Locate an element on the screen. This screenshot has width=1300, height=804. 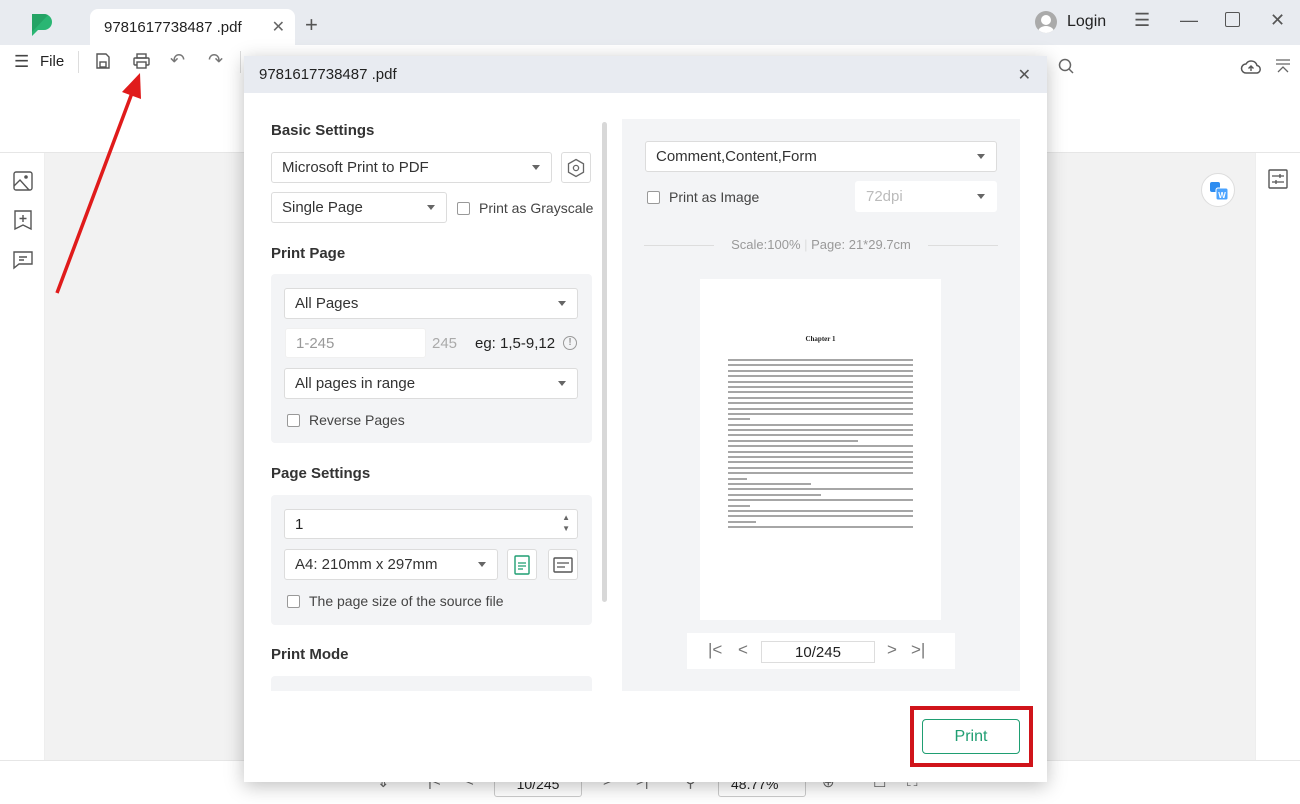
source-page-size-checkbox: The page size of the source file is located at coordinates (395, 601).